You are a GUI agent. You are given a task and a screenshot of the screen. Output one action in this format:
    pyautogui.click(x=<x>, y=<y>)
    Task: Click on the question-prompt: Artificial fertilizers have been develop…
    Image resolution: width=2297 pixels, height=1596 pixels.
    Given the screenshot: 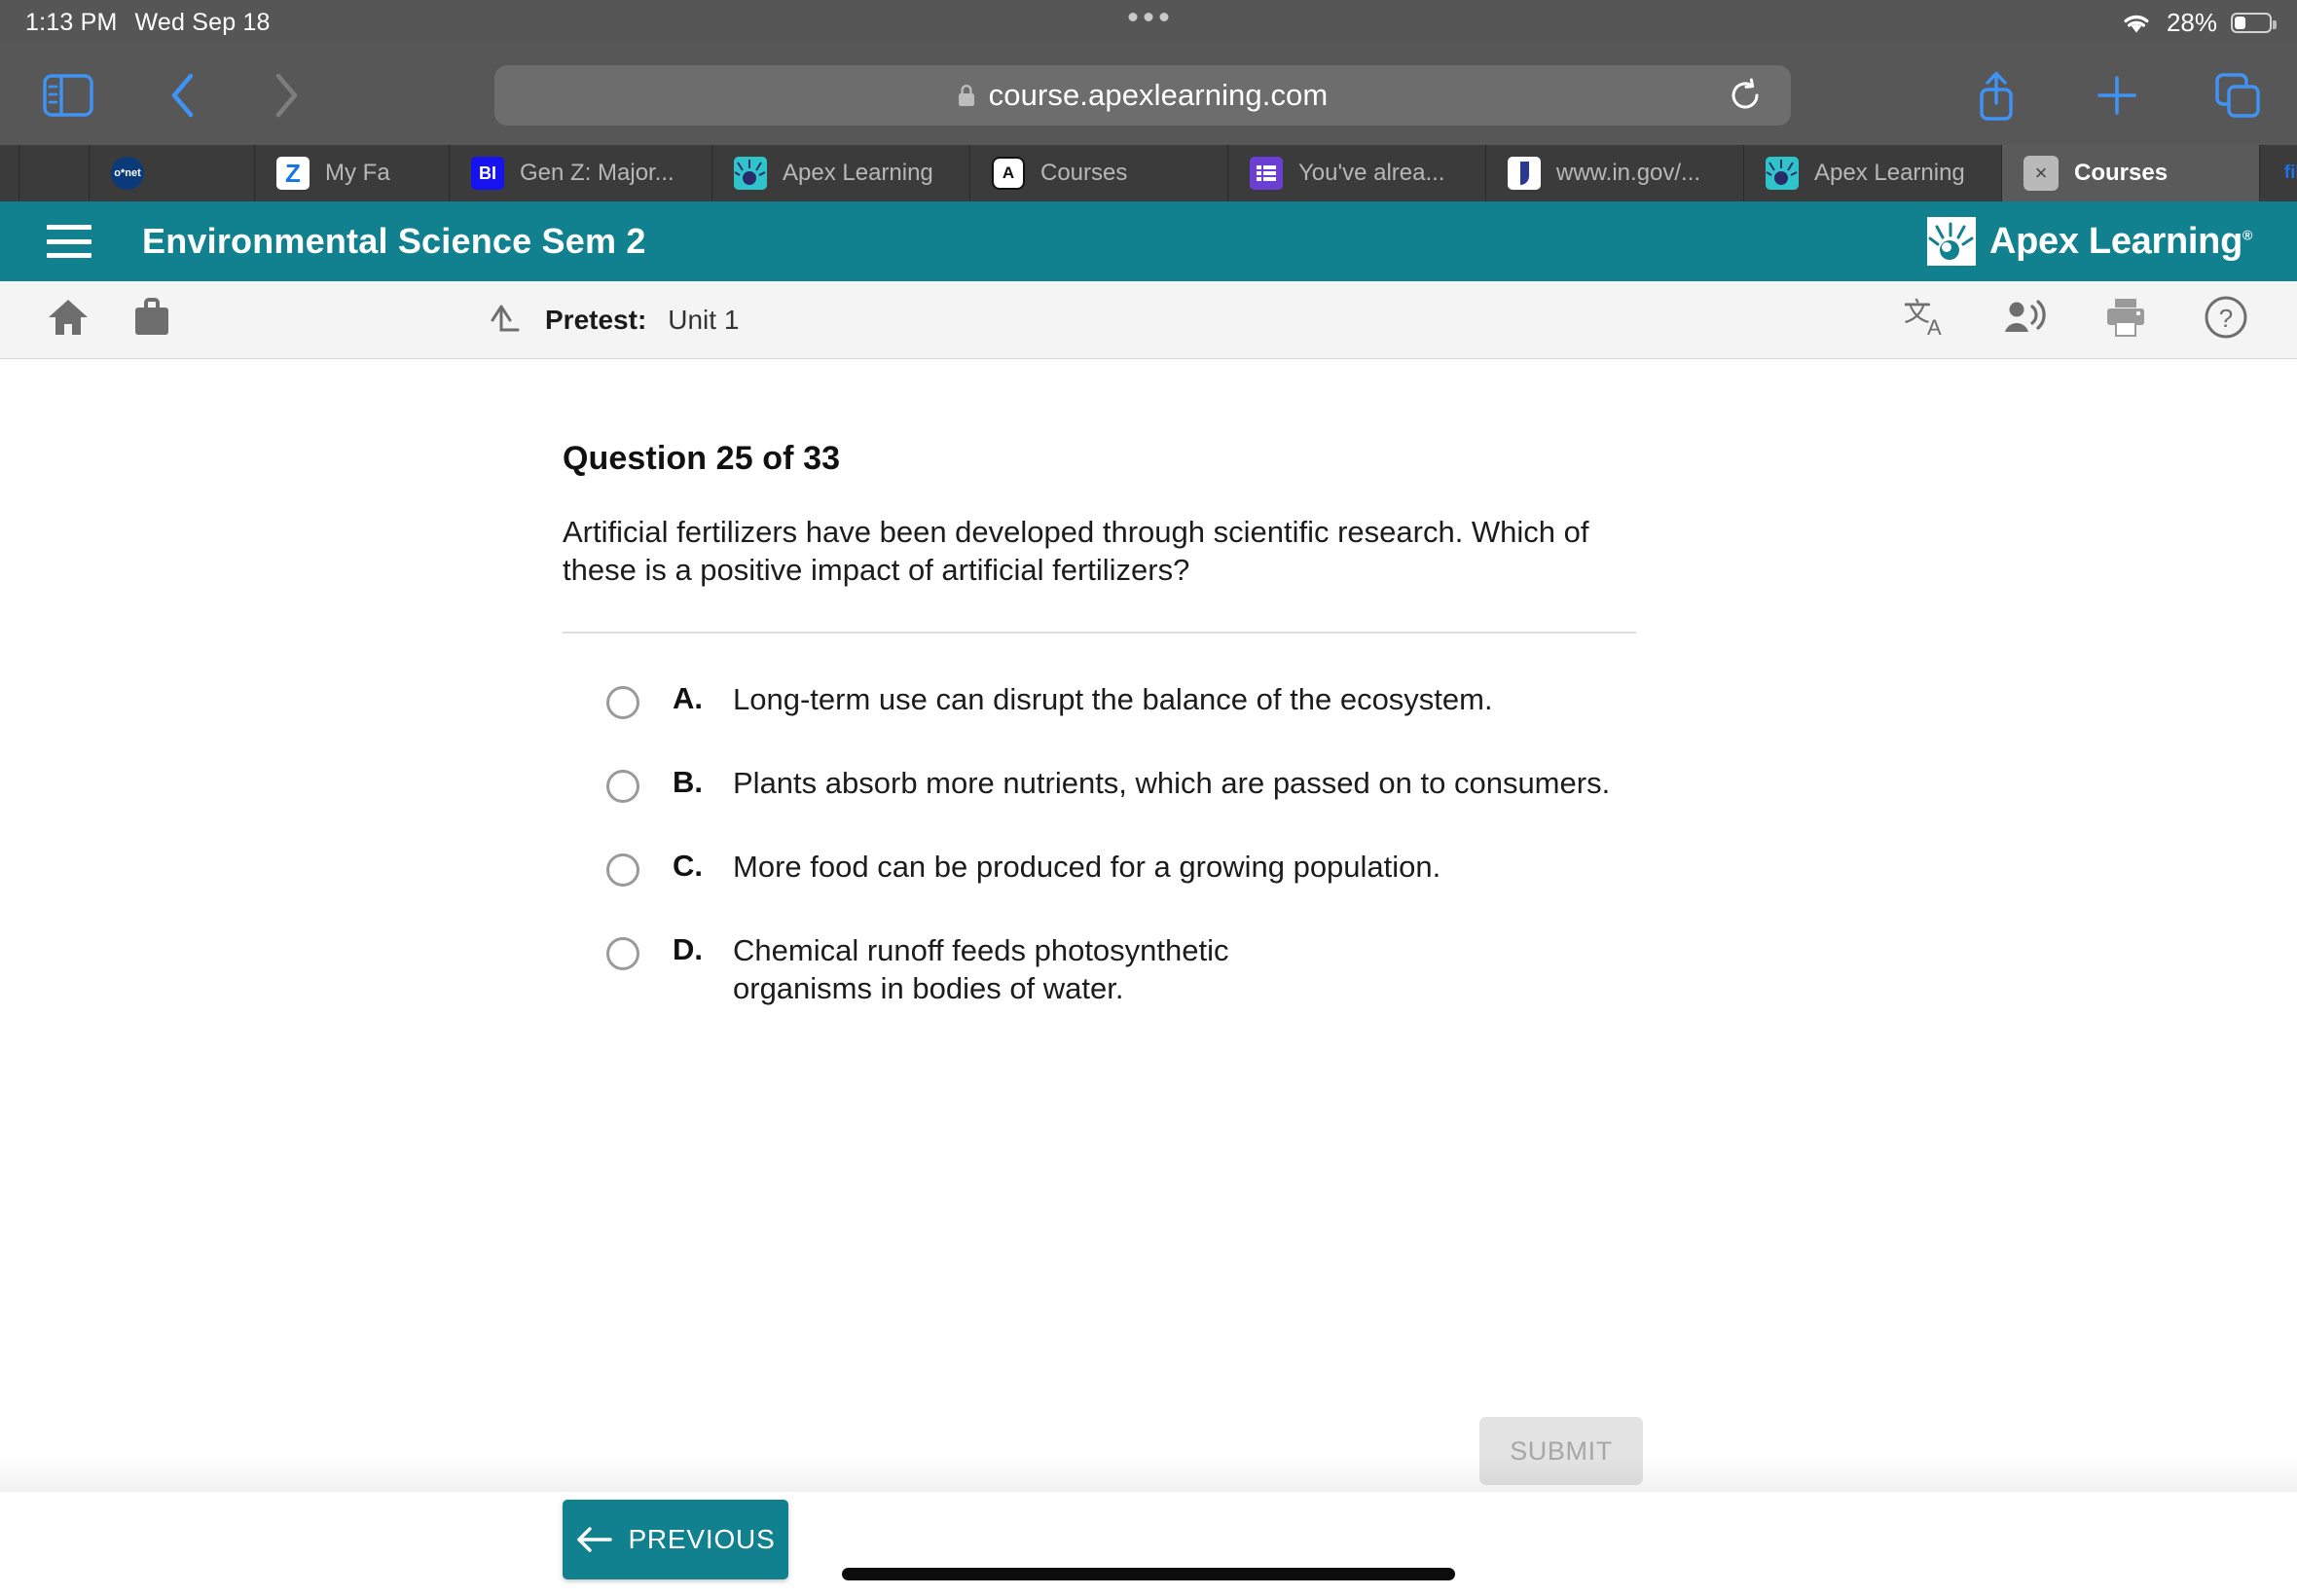 What is the action you would take?
    pyautogui.click(x=1076, y=551)
    